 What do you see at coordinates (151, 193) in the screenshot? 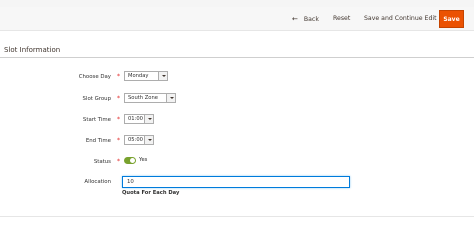
I see `allocation-note: Quota For Each Day` at bounding box center [151, 193].